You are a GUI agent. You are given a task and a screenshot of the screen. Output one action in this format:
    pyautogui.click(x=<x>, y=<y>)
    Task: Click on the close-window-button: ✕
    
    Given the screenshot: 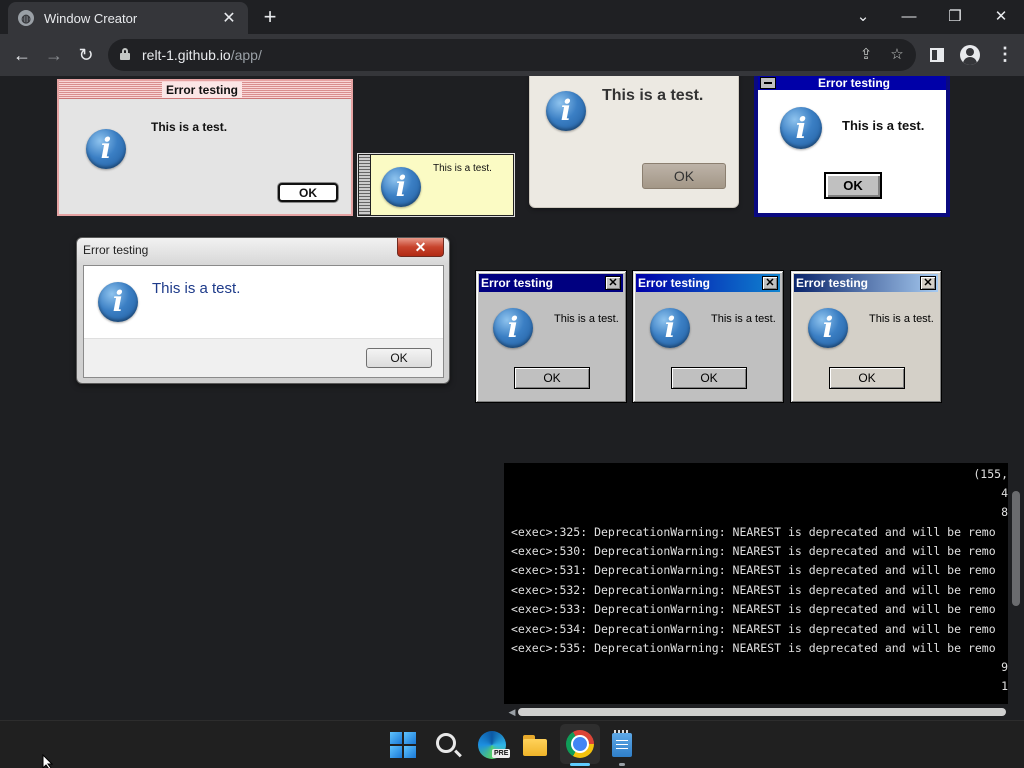 What is the action you would take?
    pyautogui.click(x=1001, y=17)
    